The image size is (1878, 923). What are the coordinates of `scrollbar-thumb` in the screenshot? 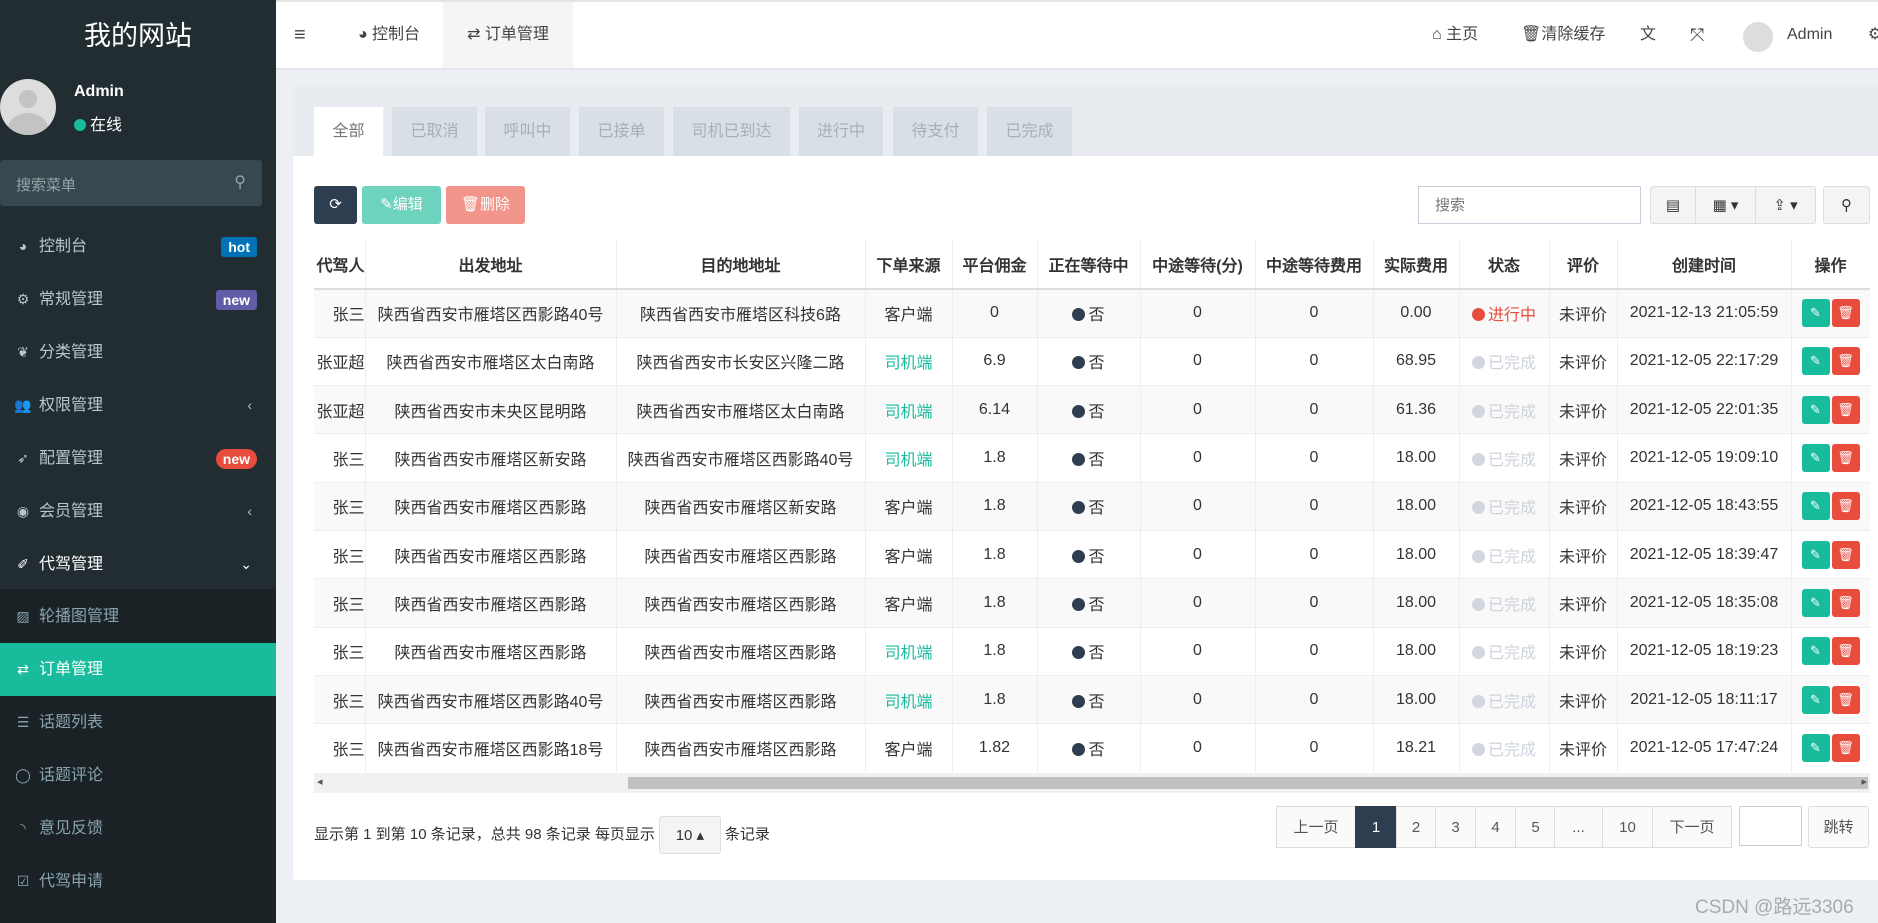 It's located at (1248, 783).